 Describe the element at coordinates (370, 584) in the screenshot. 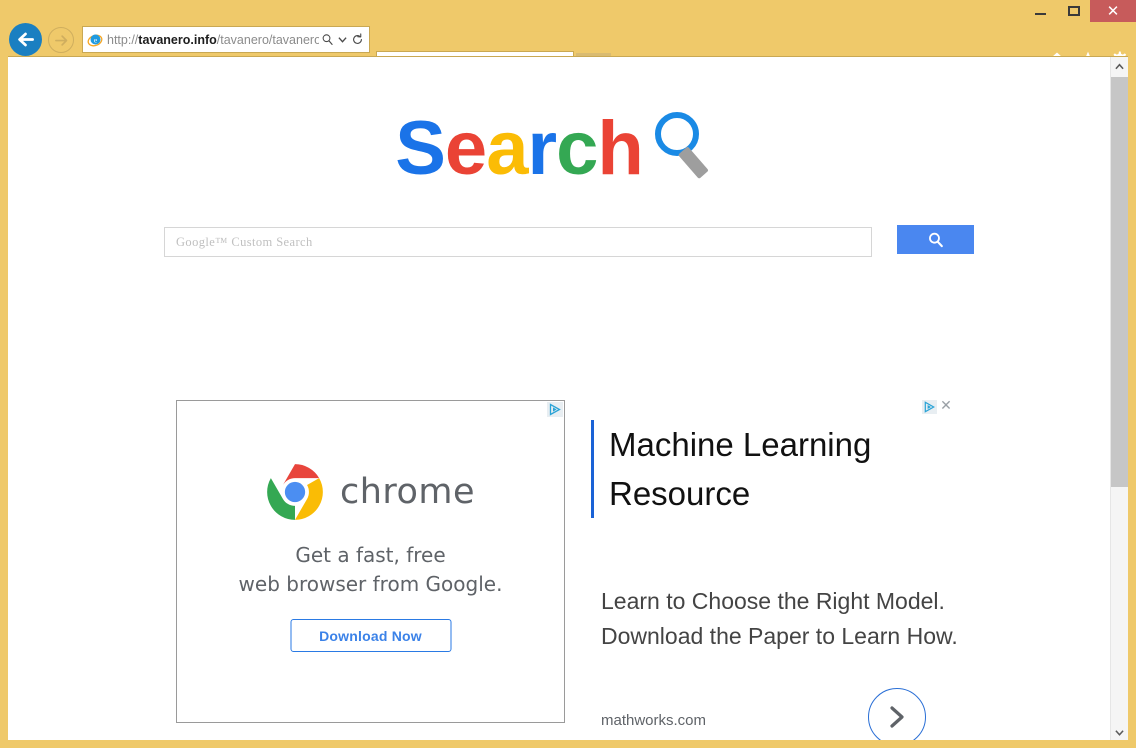

I see `chrome-tagline-line2: web browser from Google.` at that location.